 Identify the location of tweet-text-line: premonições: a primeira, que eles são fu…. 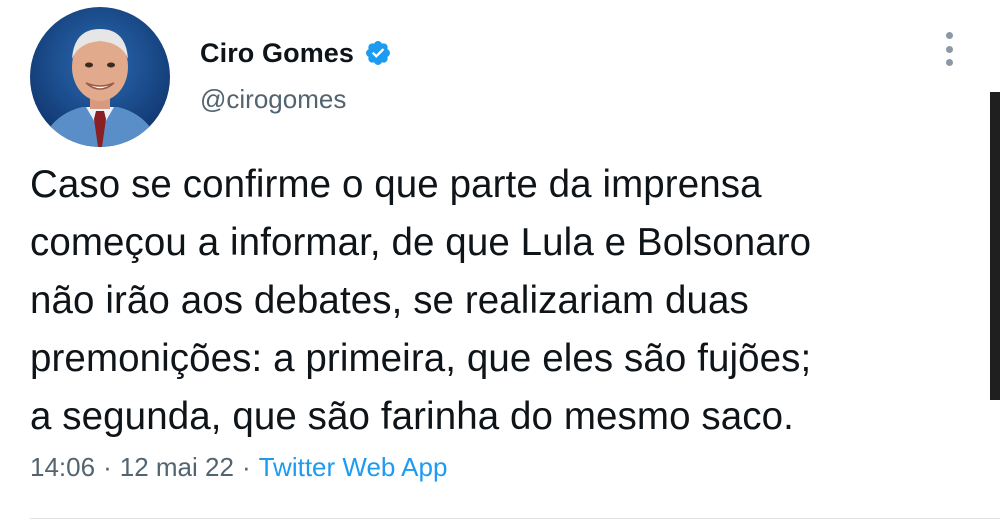
(421, 358).